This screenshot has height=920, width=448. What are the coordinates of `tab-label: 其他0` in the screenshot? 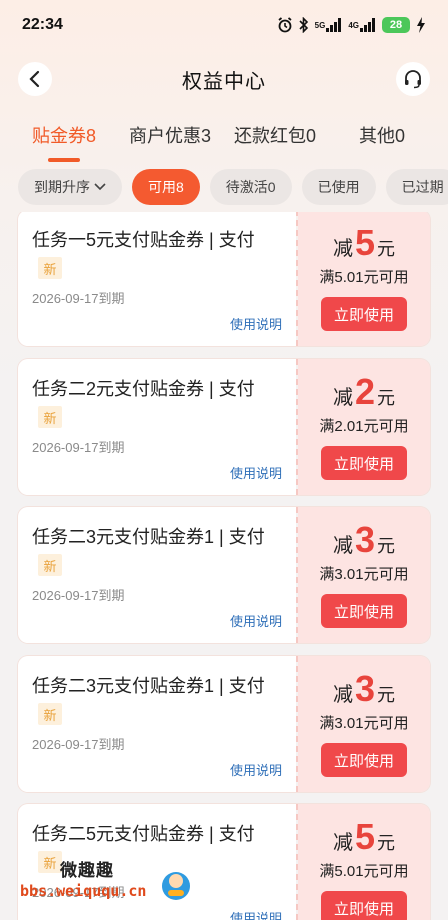 It's located at (382, 136).